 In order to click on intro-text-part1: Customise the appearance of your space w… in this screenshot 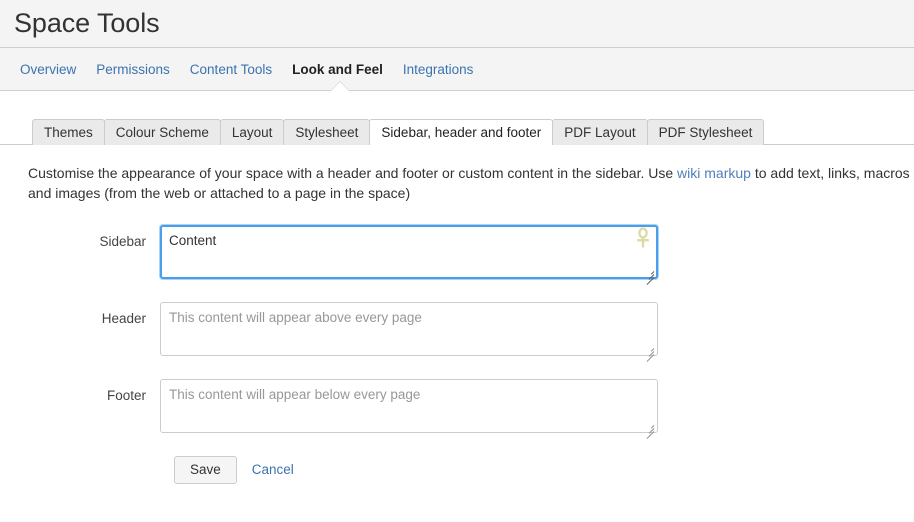, I will do `click(353, 173)`.